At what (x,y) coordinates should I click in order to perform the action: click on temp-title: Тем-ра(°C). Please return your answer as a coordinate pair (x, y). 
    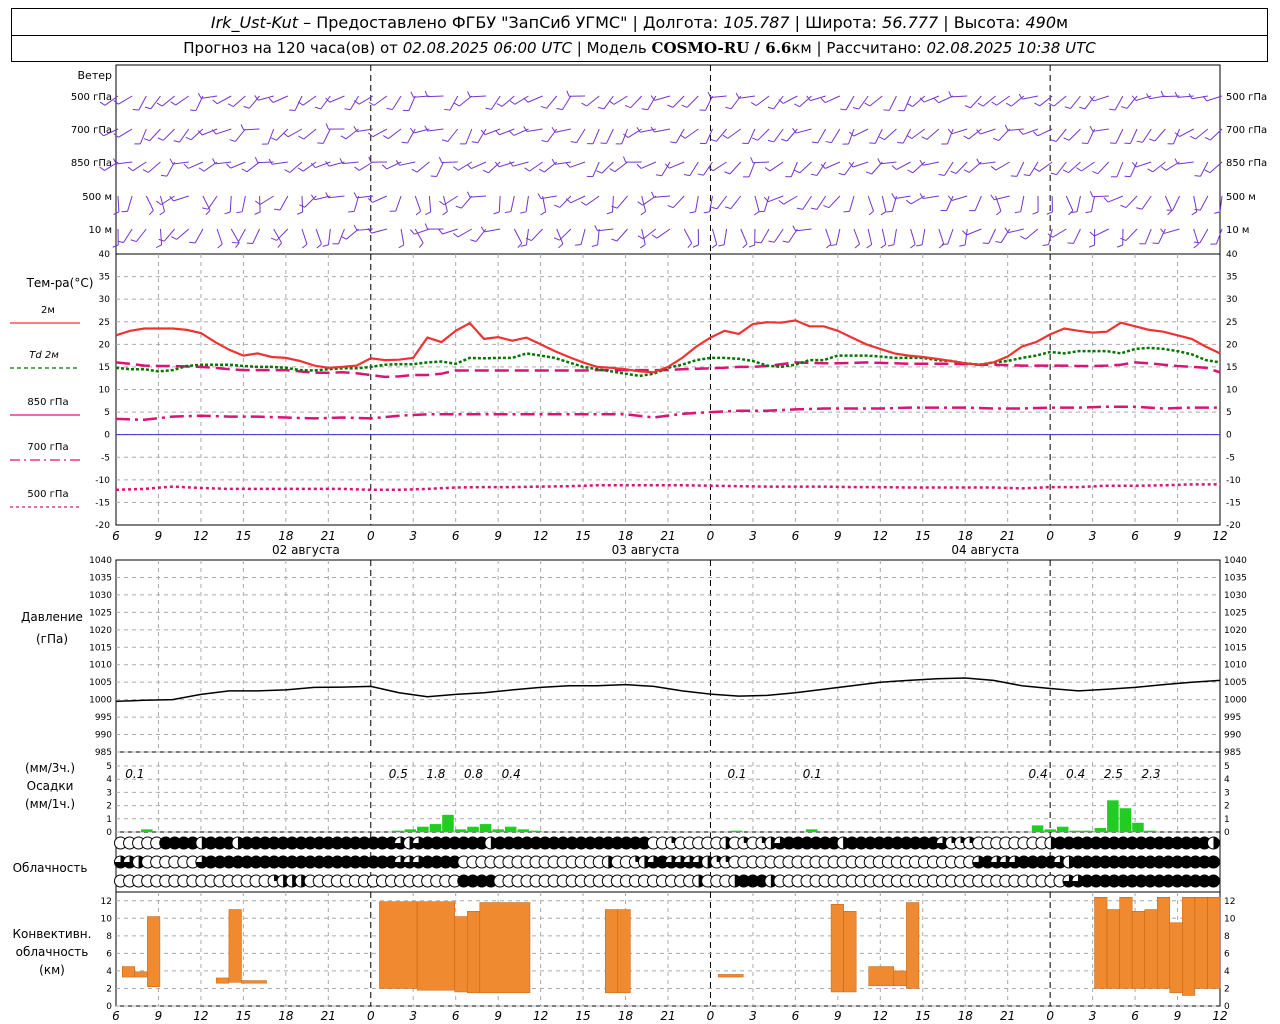
    Looking at the image, I should click on (60, 283).